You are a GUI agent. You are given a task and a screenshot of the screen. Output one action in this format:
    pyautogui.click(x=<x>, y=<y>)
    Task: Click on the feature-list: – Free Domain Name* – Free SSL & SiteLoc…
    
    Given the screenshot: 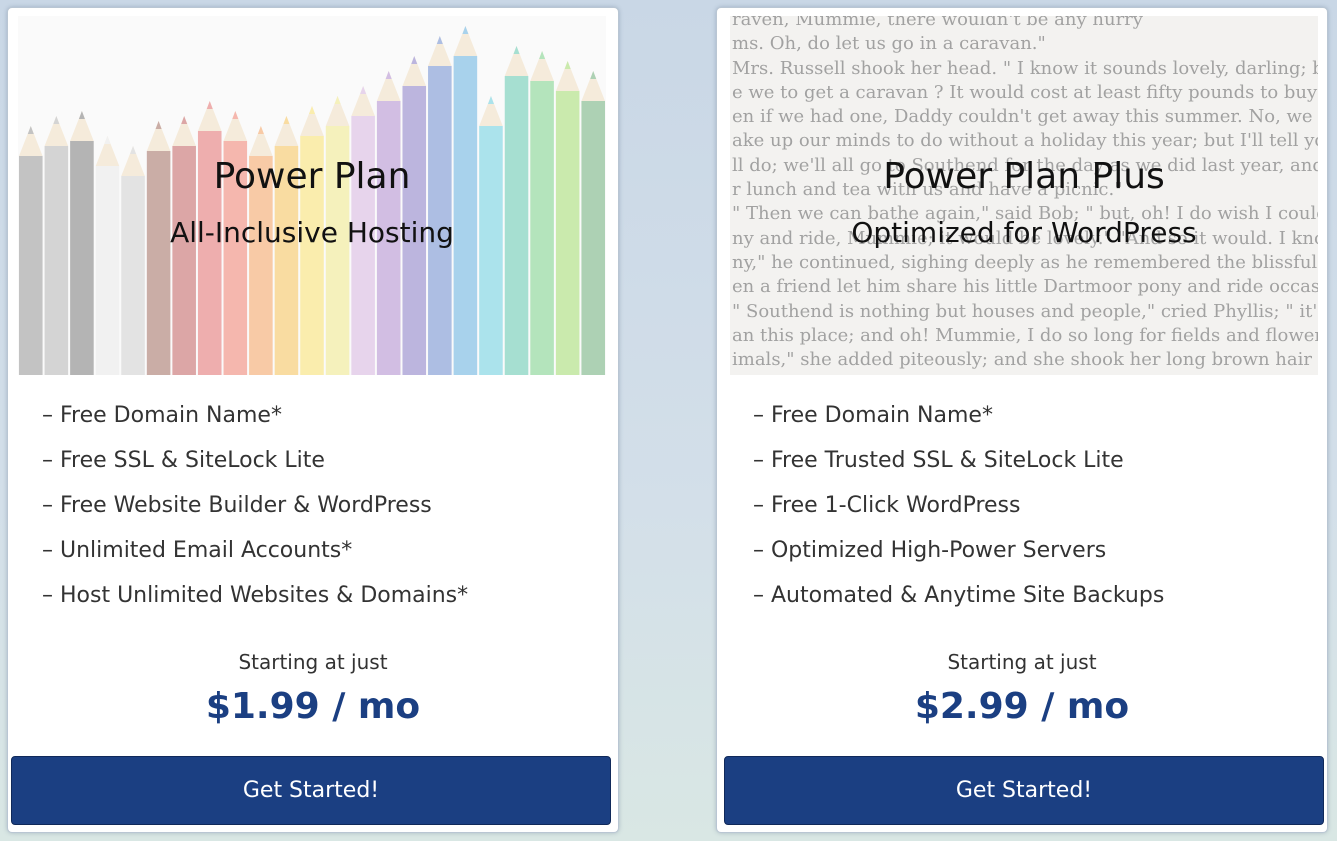 What is the action you would take?
    pyautogui.click(x=255, y=510)
    